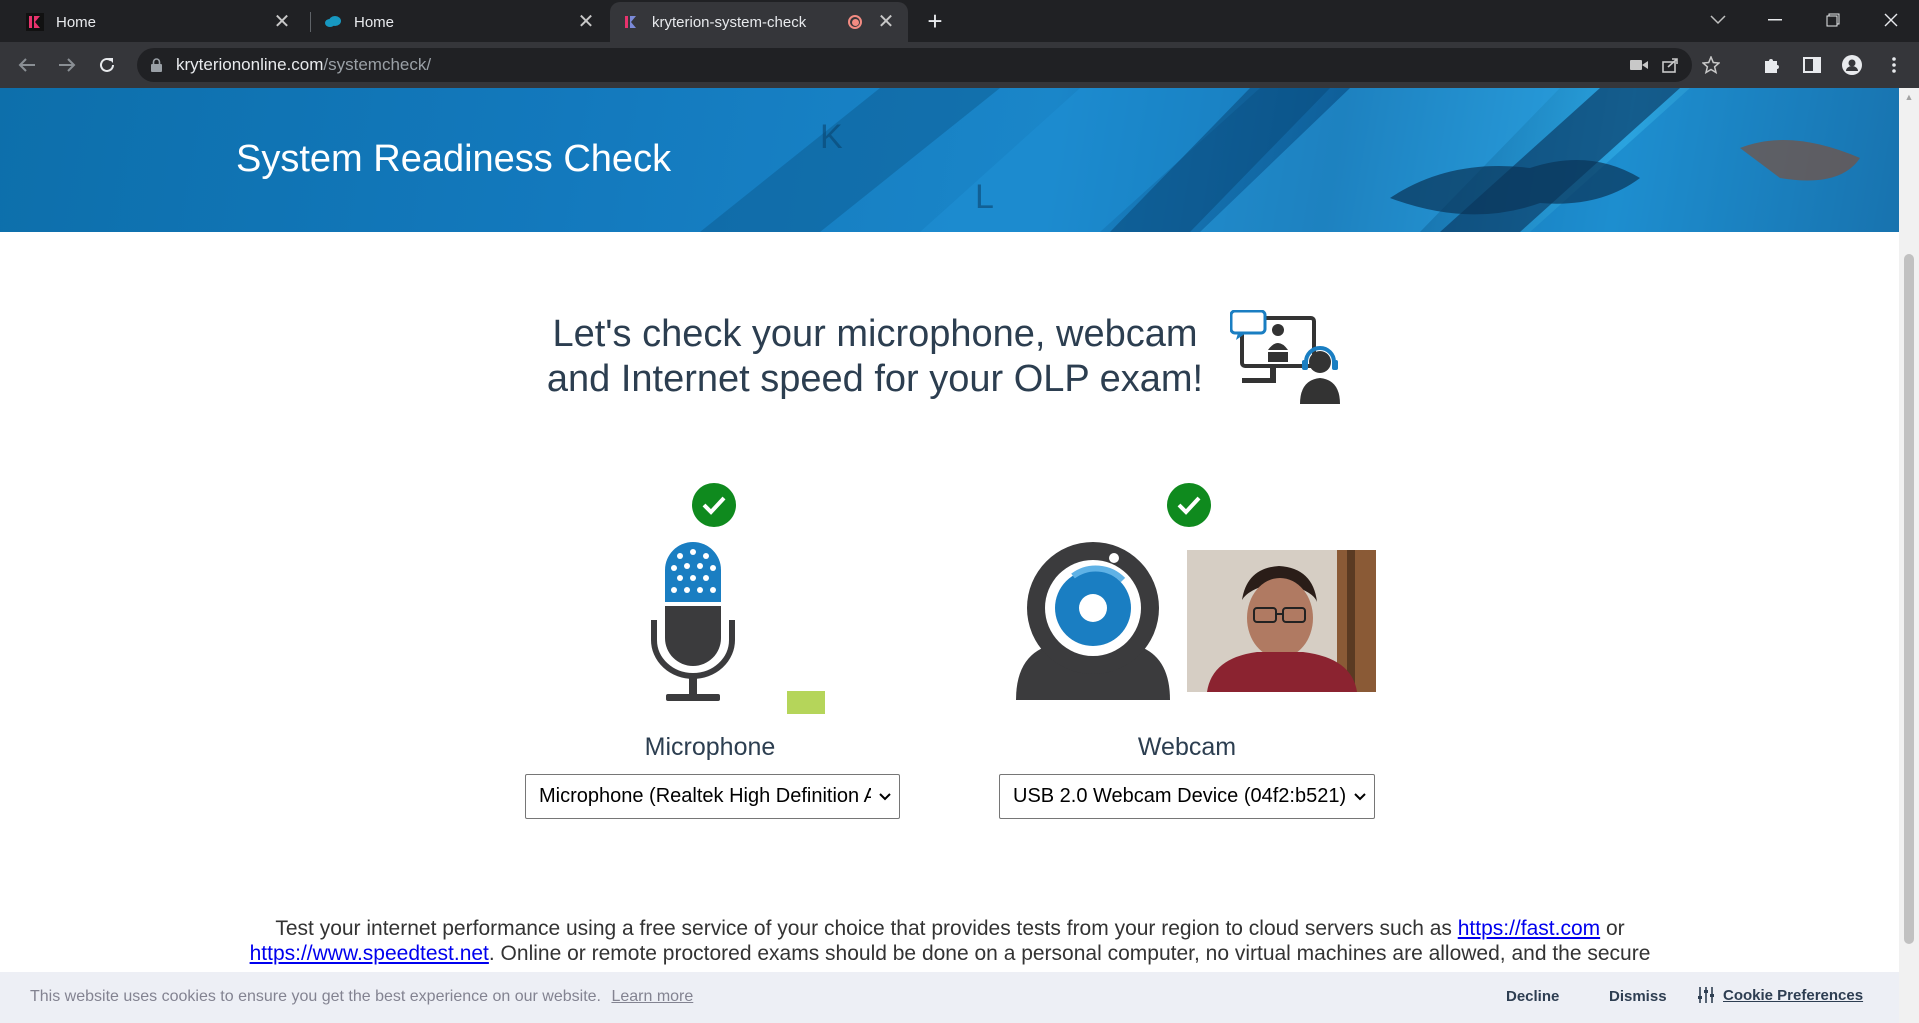 The image size is (1919, 1023). Describe the element at coordinates (928, 65) in the screenshot. I see `address-bar: kryteriononline.com/systemcheck/` at that location.